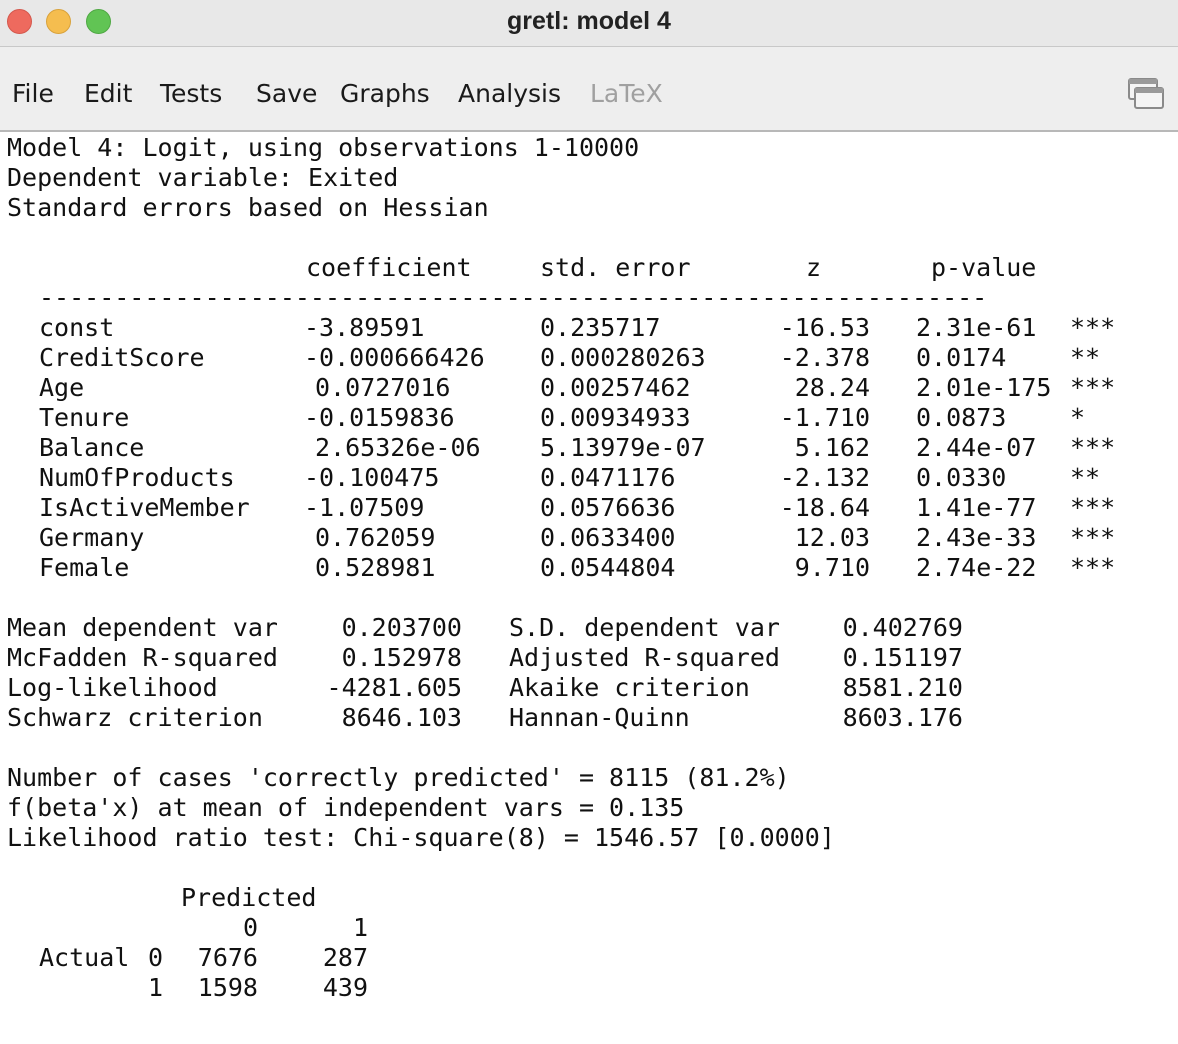 The width and height of the screenshot is (1178, 1044). I want to click on stat-label: Log-likelihood, so click(112, 687).